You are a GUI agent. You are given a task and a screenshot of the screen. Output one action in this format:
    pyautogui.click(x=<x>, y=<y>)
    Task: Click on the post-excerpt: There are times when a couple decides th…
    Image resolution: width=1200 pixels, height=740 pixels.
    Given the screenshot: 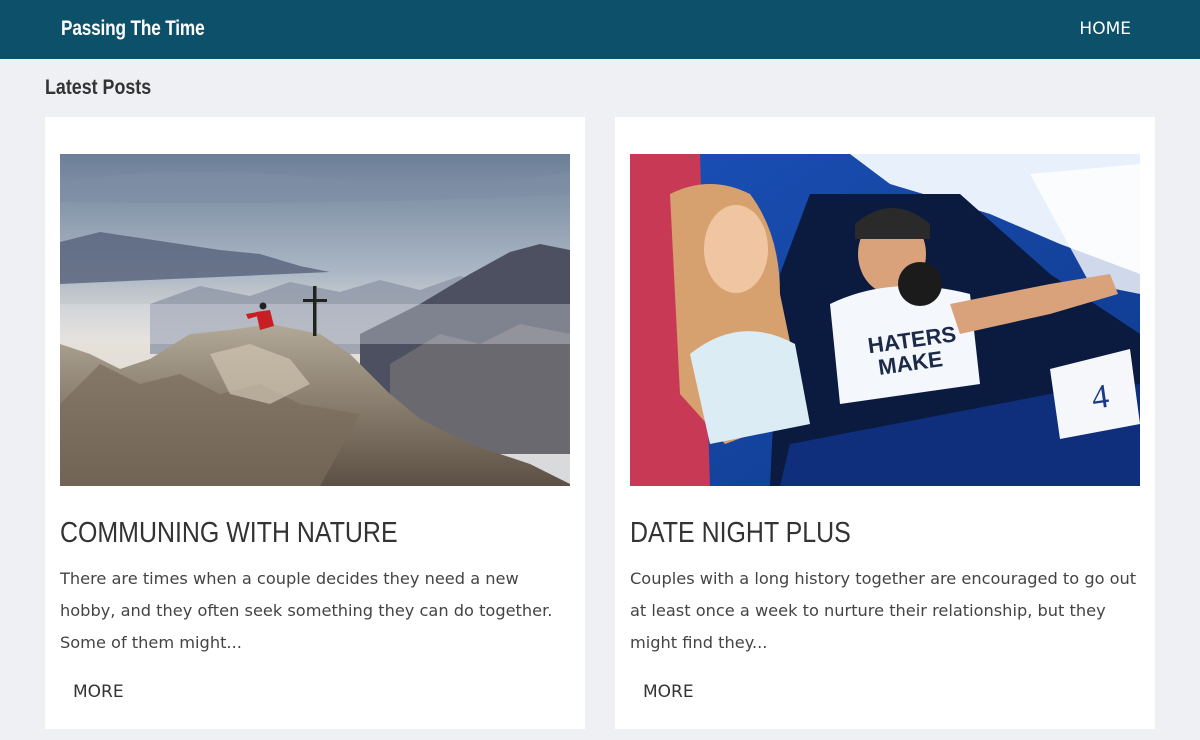 What is the action you would take?
    pyautogui.click(x=306, y=610)
    